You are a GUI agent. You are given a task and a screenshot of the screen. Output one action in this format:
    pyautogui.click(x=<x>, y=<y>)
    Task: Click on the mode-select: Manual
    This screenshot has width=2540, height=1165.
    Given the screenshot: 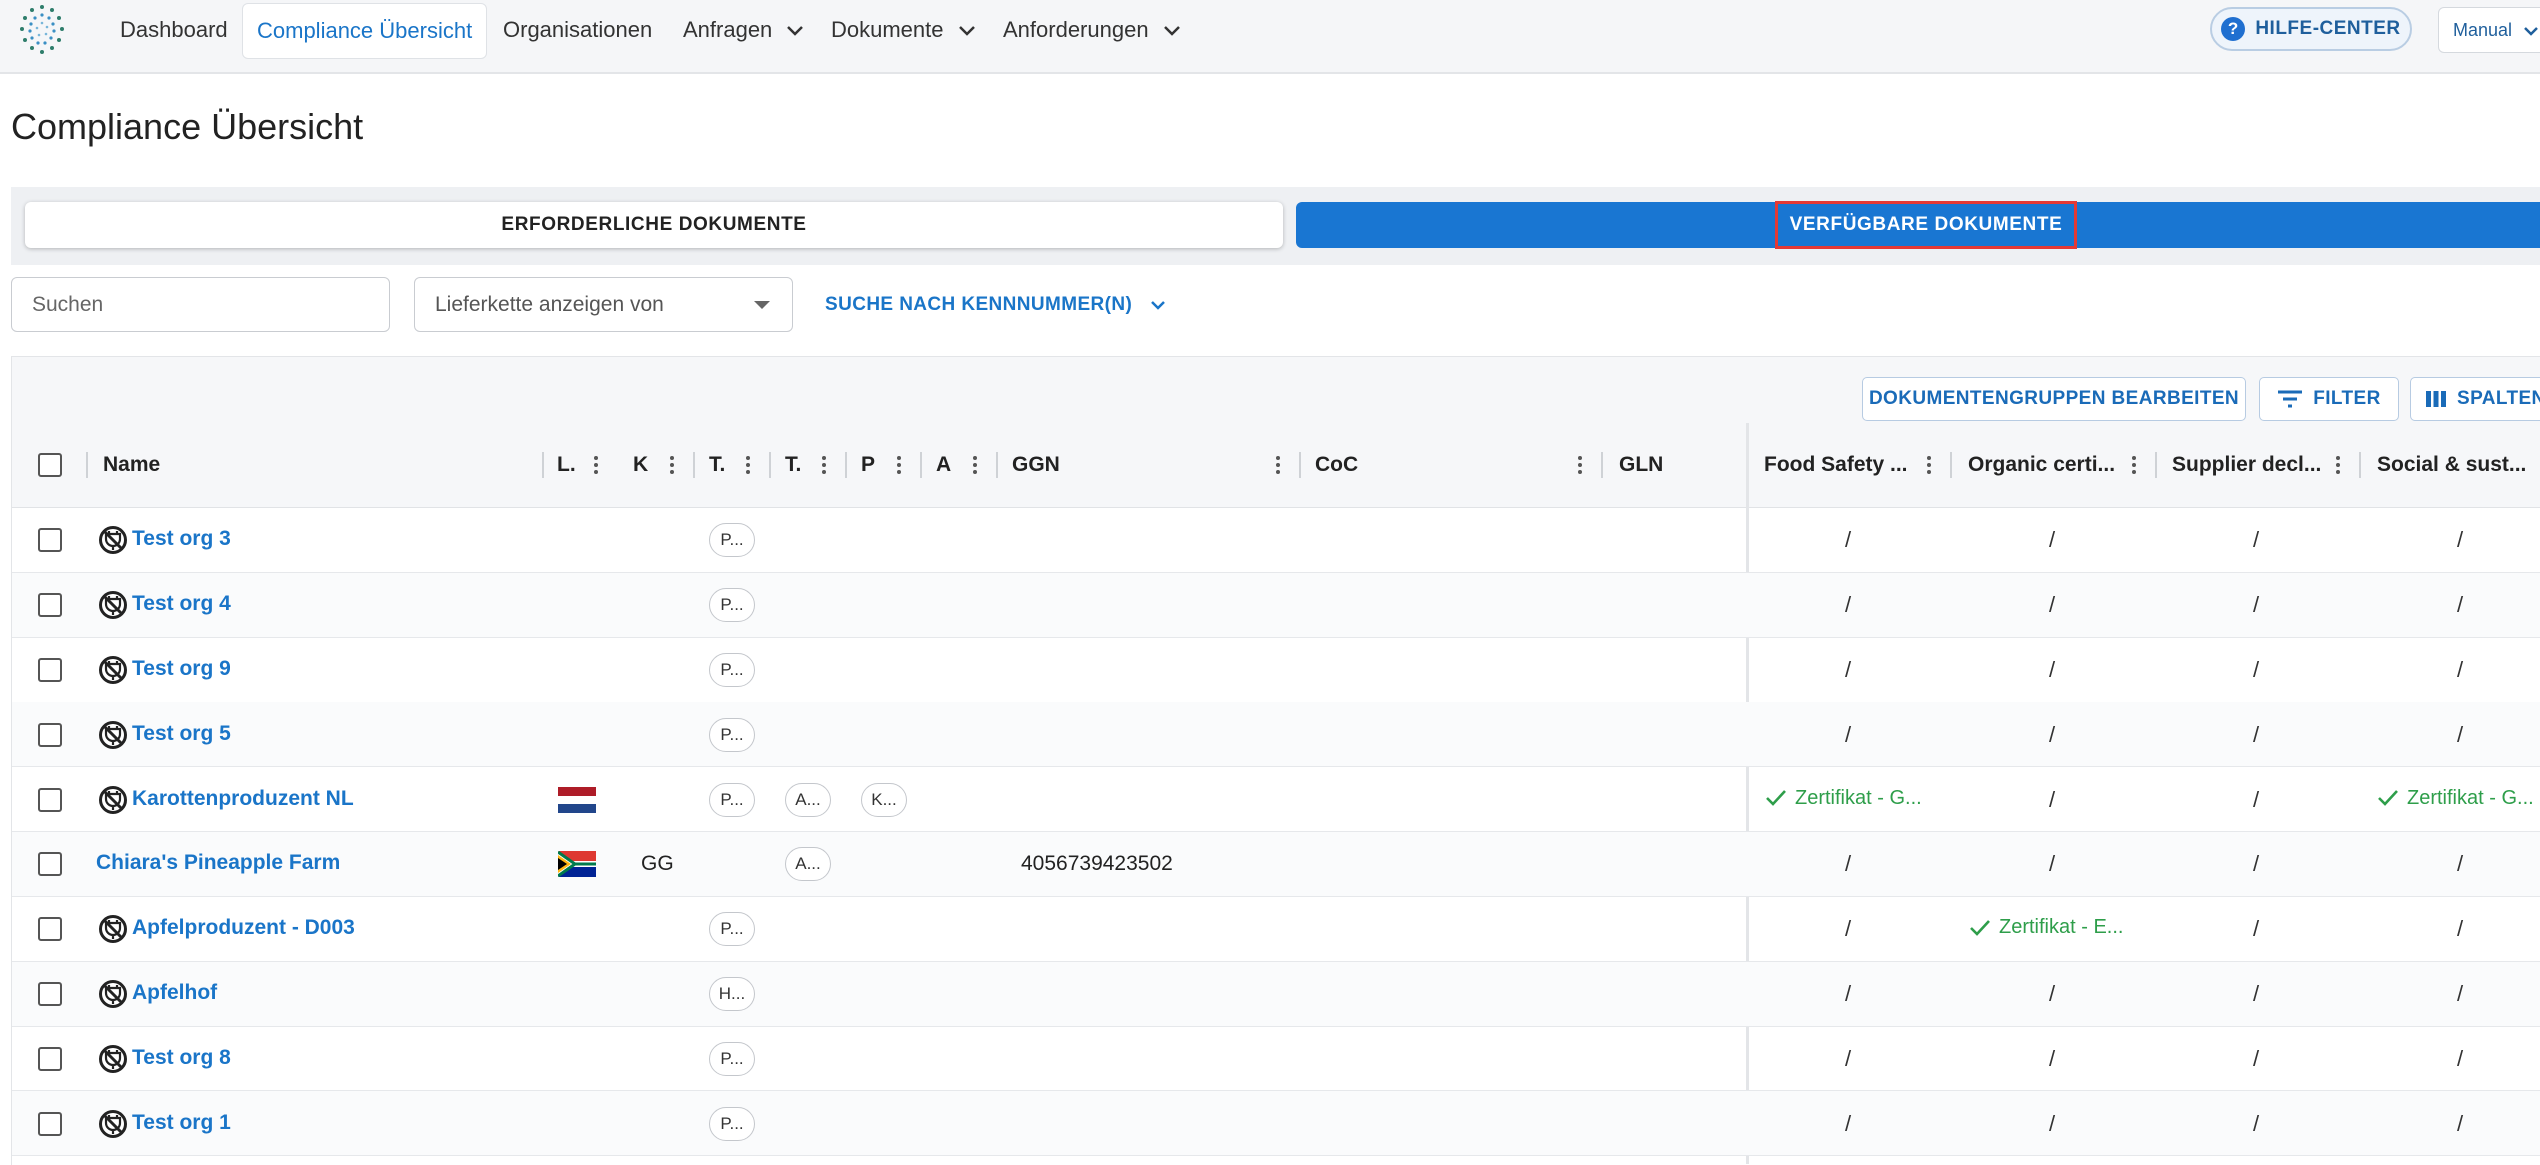 What is the action you would take?
    pyautogui.click(x=2489, y=30)
    